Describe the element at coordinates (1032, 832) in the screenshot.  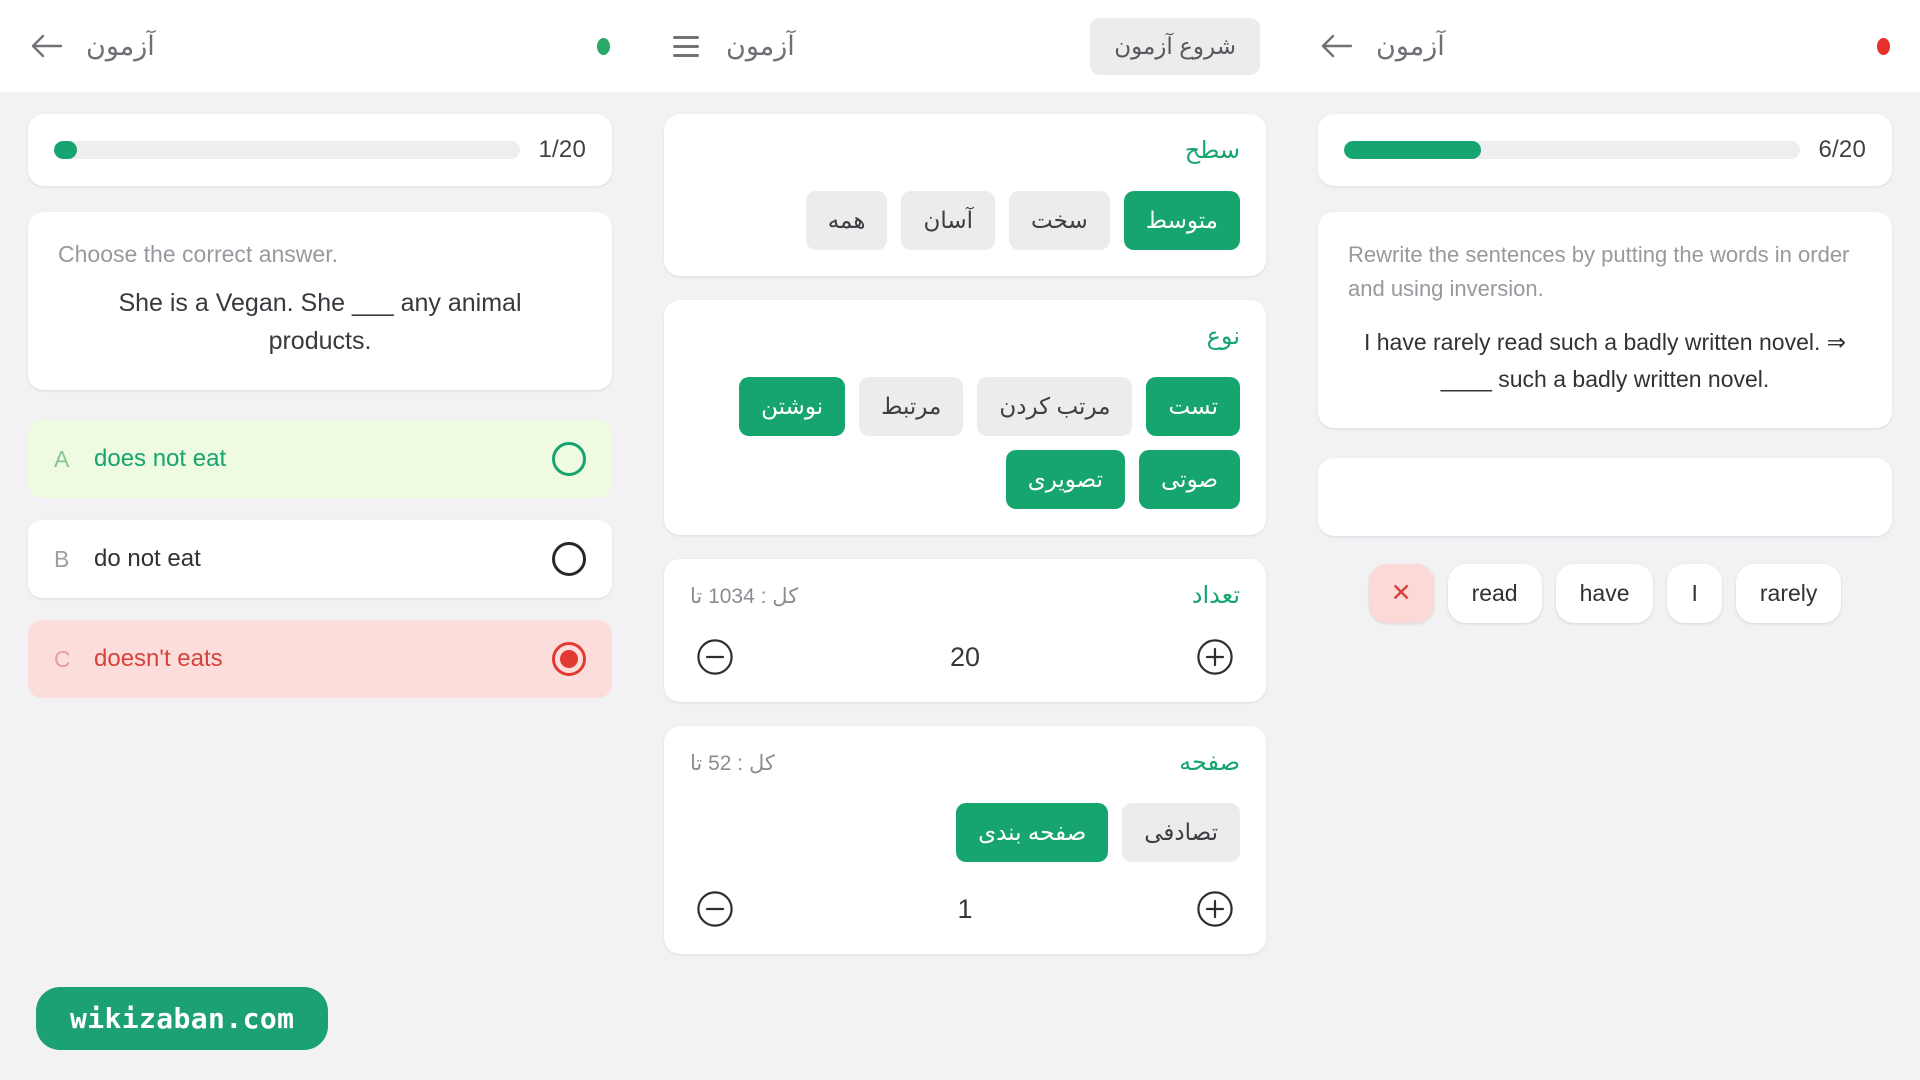
I see `page-mode-safhe-bandi: صفحه بندی` at that location.